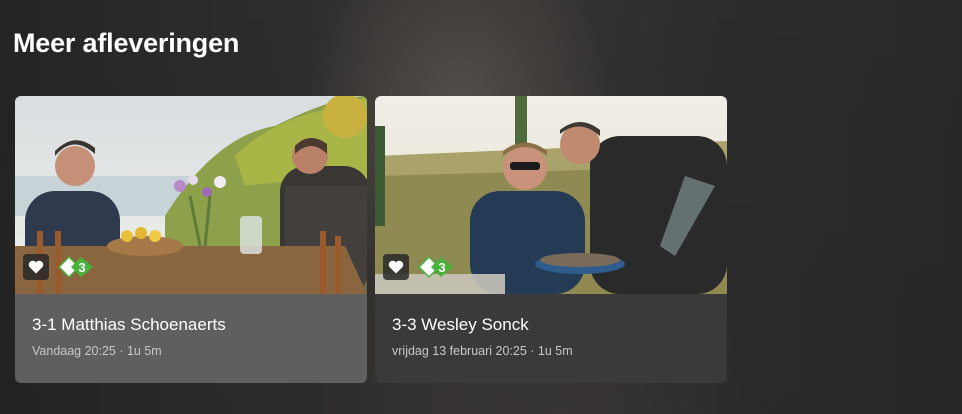 The width and height of the screenshot is (962, 414). I want to click on episode-meta: Vandaag 20:25 · 1u 5m, so click(97, 351).